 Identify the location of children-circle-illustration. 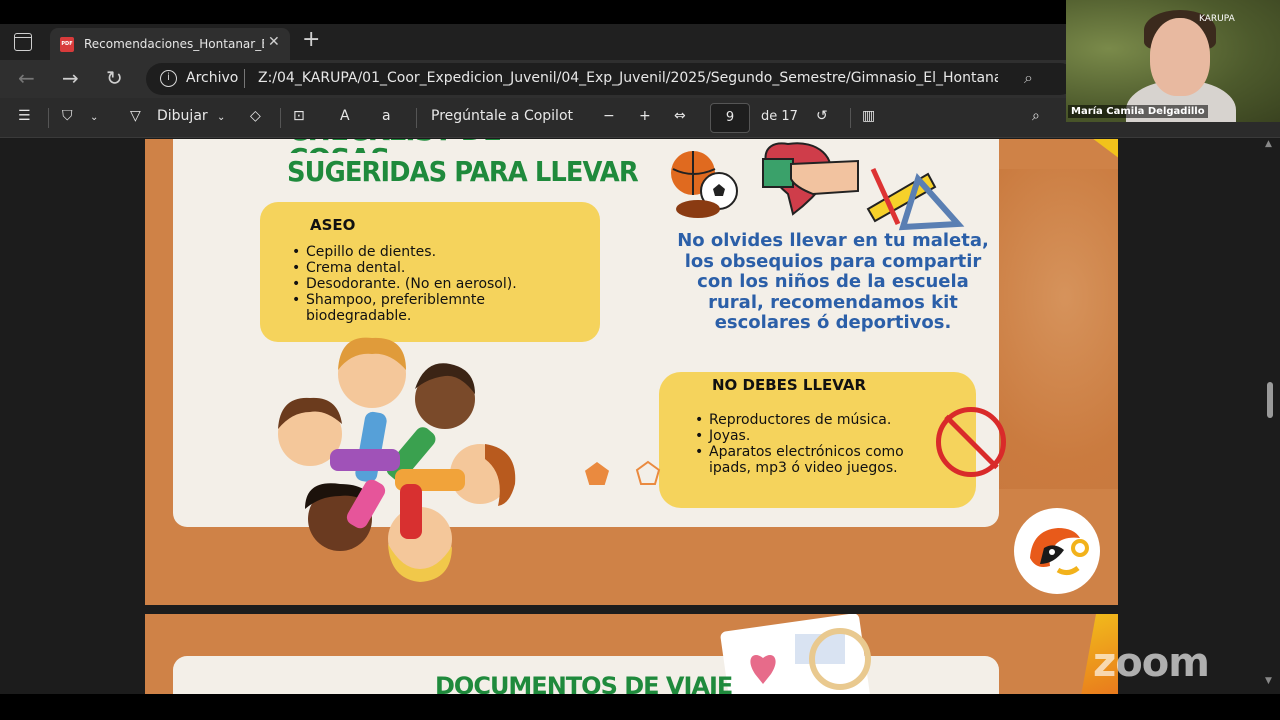
(397, 459).